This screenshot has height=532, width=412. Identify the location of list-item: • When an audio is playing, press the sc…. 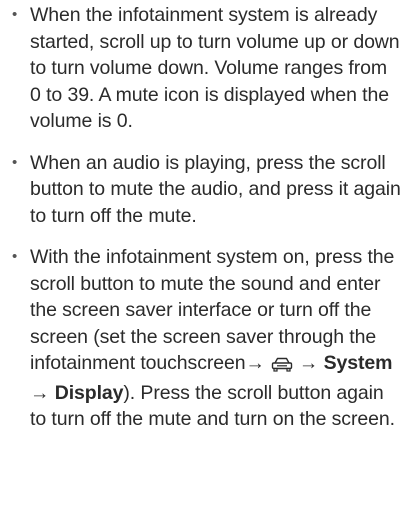
(207, 190).